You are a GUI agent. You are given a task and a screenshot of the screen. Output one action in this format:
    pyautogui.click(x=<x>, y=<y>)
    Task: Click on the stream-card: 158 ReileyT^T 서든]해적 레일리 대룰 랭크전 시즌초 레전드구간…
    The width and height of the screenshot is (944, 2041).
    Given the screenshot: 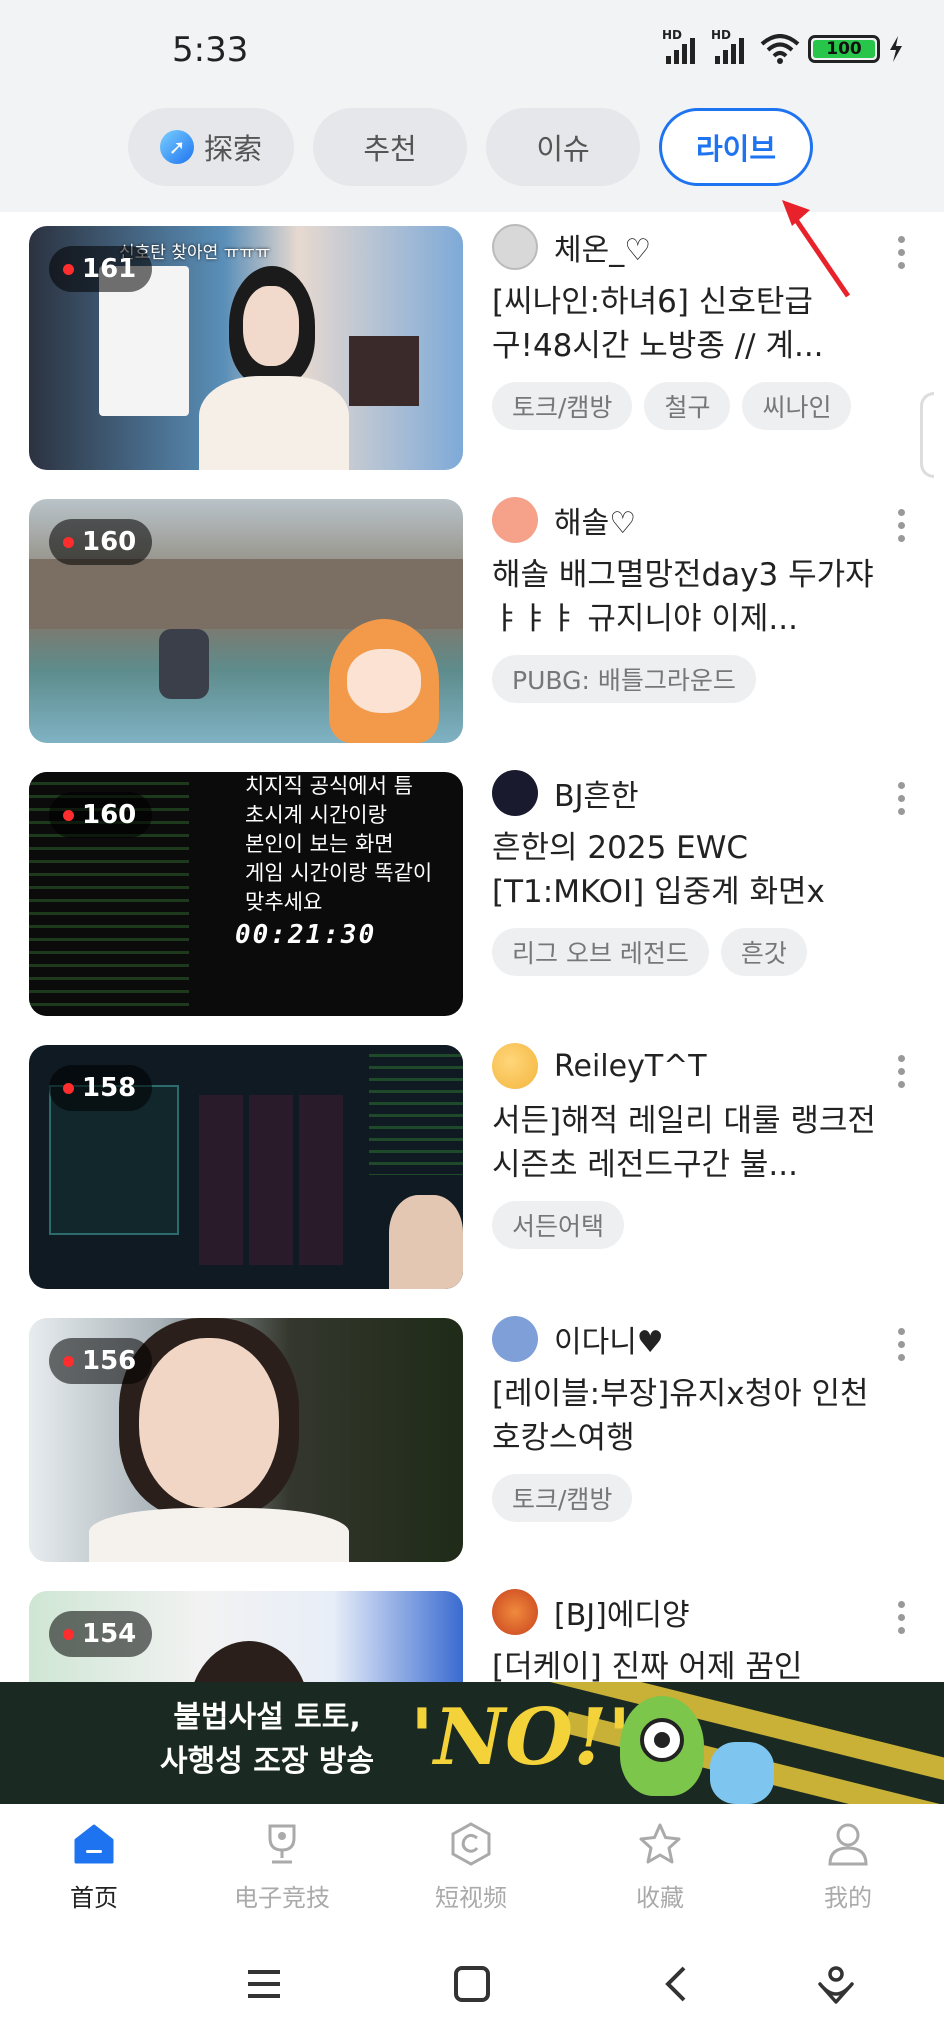 What is the action you would take?
    pyautogui.click(x=472, y=1167)
    